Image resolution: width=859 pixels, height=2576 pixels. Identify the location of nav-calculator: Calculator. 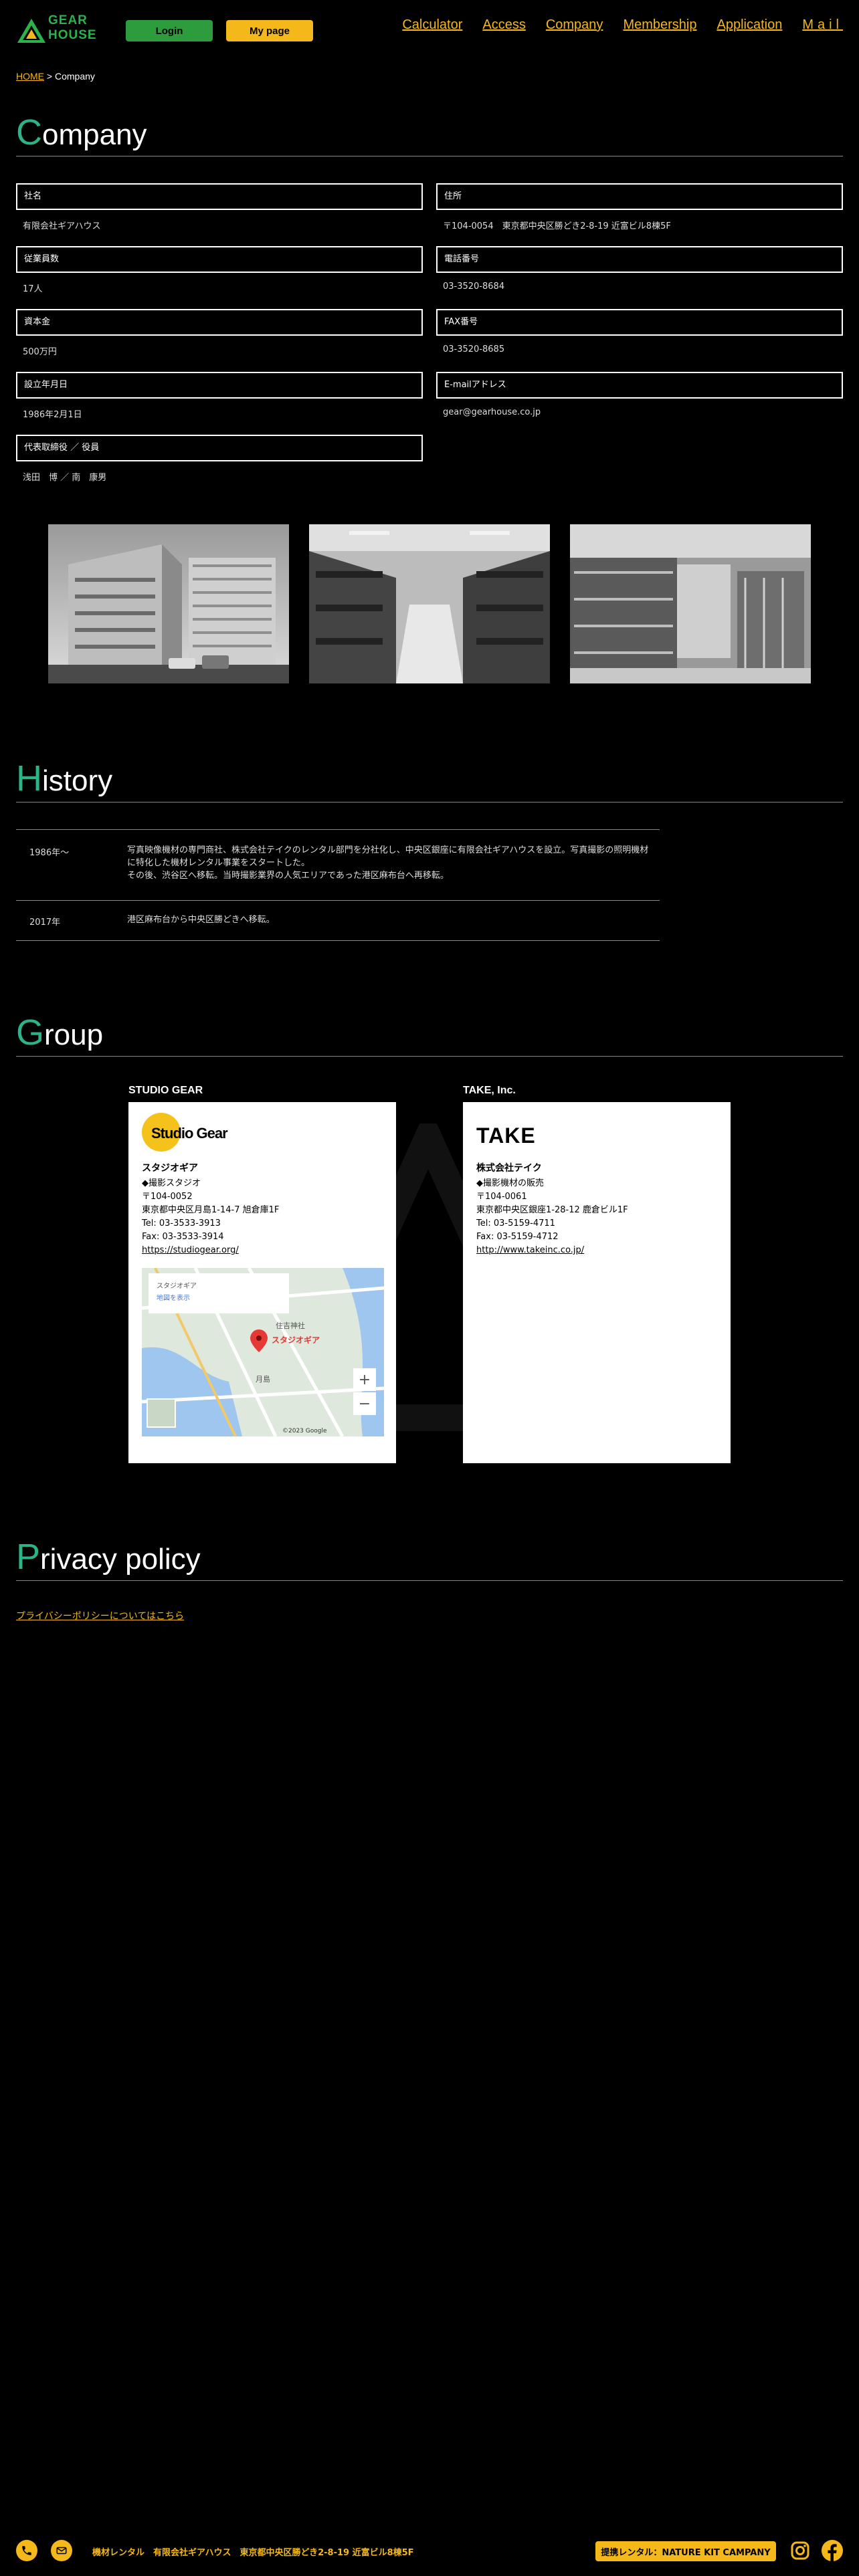
(432, 25).